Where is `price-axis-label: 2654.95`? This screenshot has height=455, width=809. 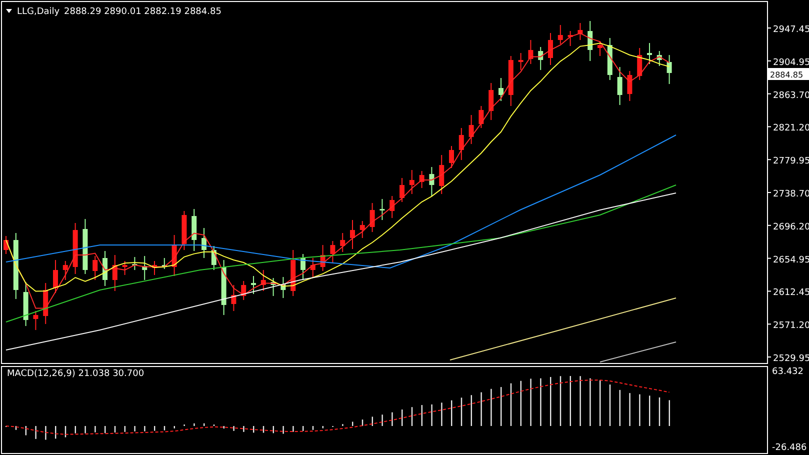
price-axis-label: 2654.95 is located at coordinates (791, 260).